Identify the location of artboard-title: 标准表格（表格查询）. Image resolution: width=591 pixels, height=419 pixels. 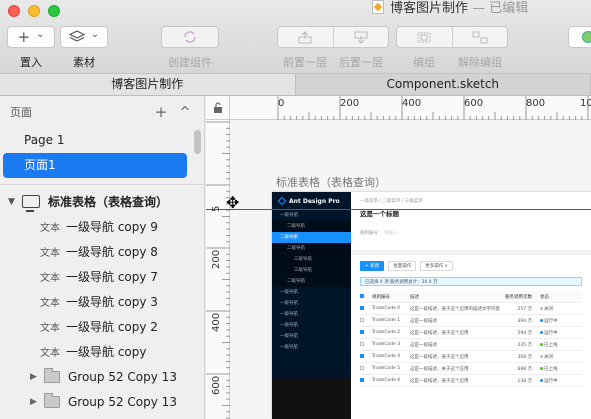
(331, 182).